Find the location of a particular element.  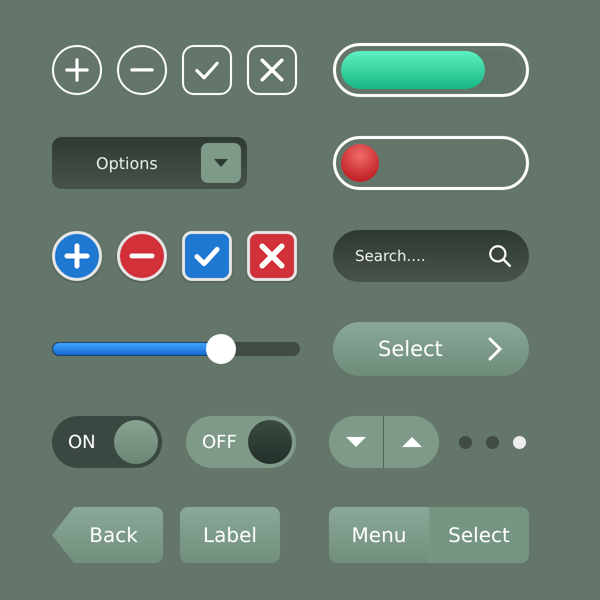

remove-button is located at coordinates (142, 256).